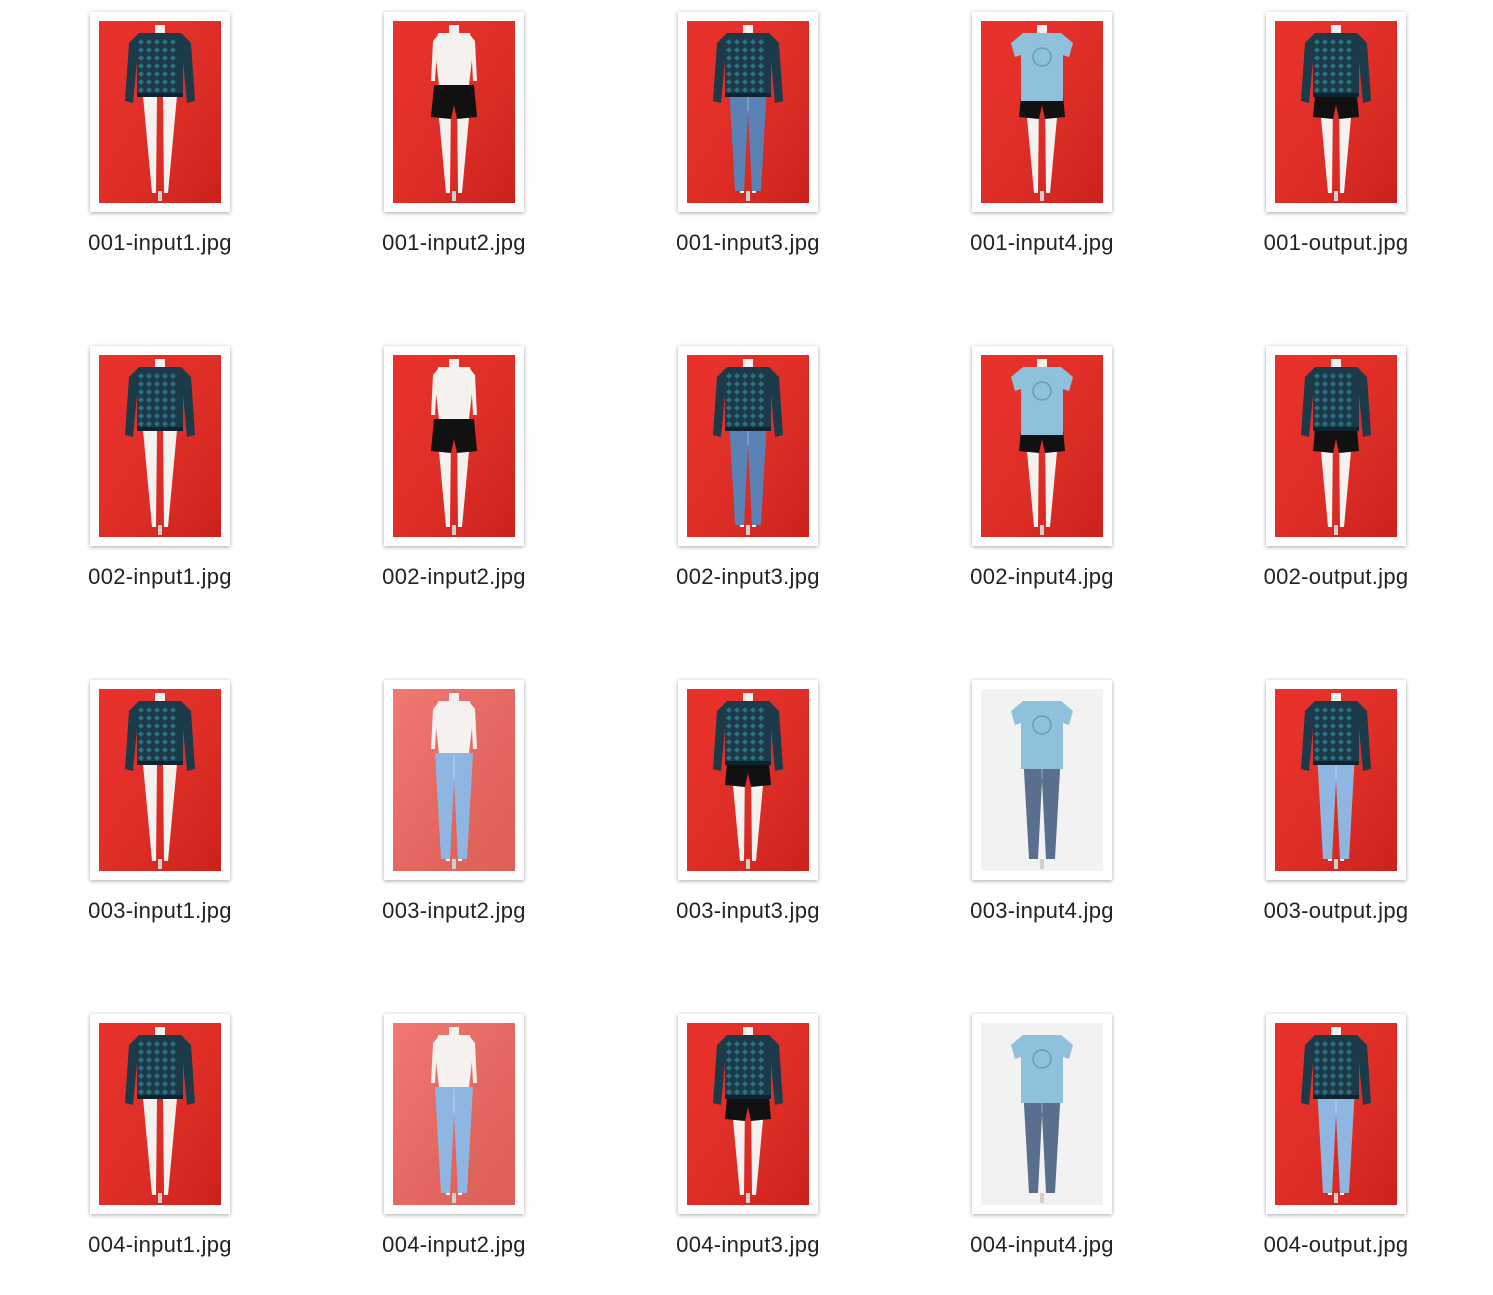 The image size is (1493, 1295). I want to click on file-item: 002-output.jpg, so click(1336, 479).